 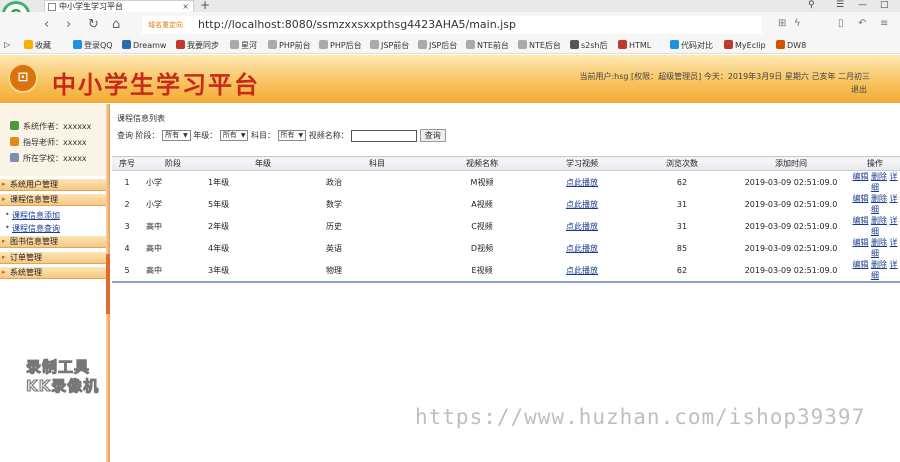 What do you see at coordinates (197, 45) in the screenshot?
I see `bookmark-item: 我要同步` at bounding box center [197, 45].